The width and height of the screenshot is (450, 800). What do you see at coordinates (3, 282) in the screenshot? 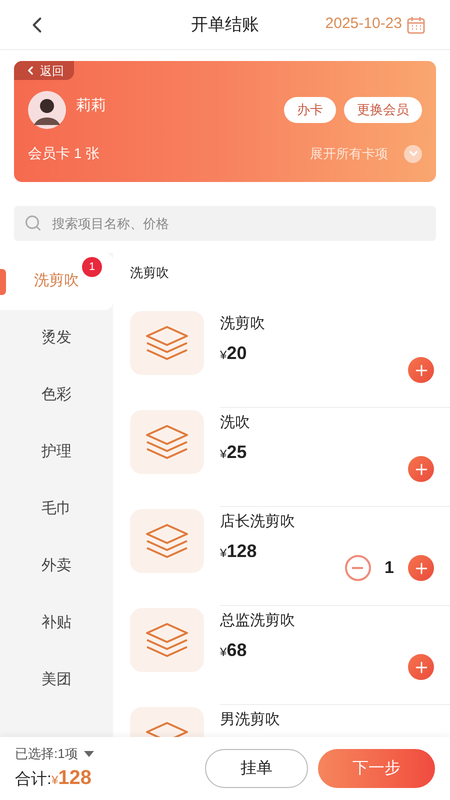
I see `selected-indicator` at bounding box center [3, 282].